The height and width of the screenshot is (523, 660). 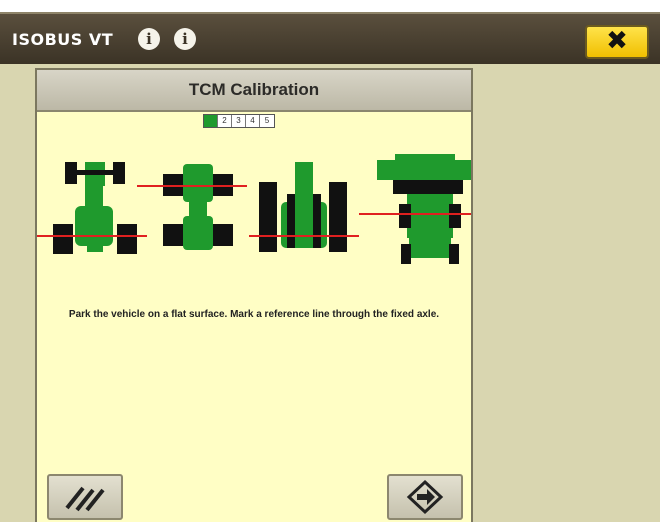 I want to click on cancel-button, so click(x=85, y=497).